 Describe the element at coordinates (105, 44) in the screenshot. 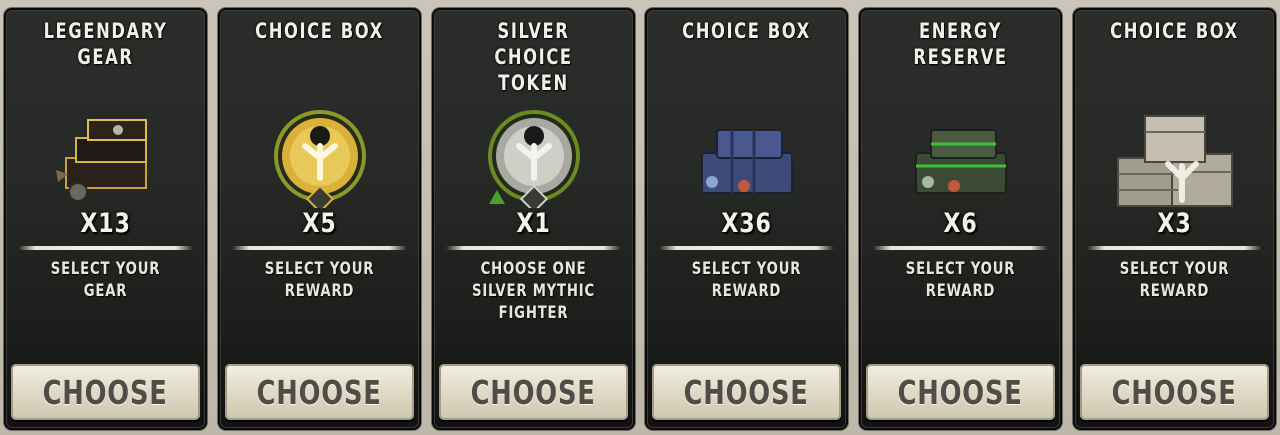

I see `card-title: LEGENDARY GEAR` at that location.